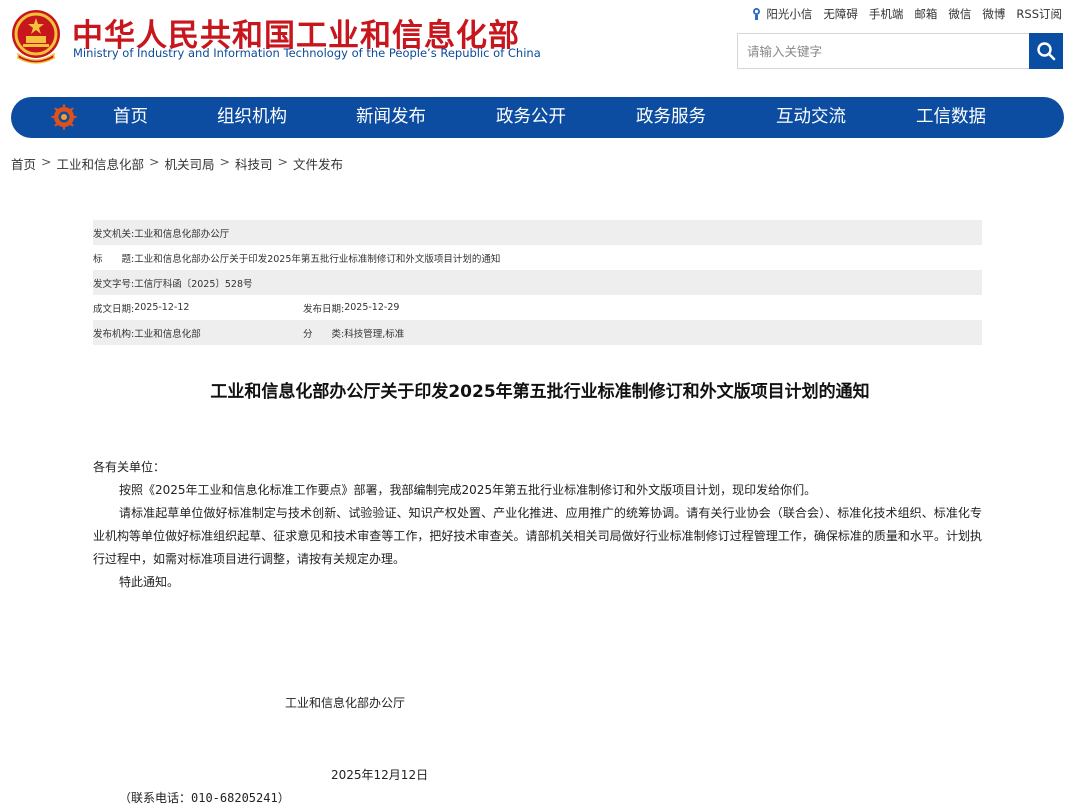 Image resolution: width=1080 pixels, height=810 pixels. Describe the element at coordinates (884, 51) in the screenshot. I see `search-input` at that location.